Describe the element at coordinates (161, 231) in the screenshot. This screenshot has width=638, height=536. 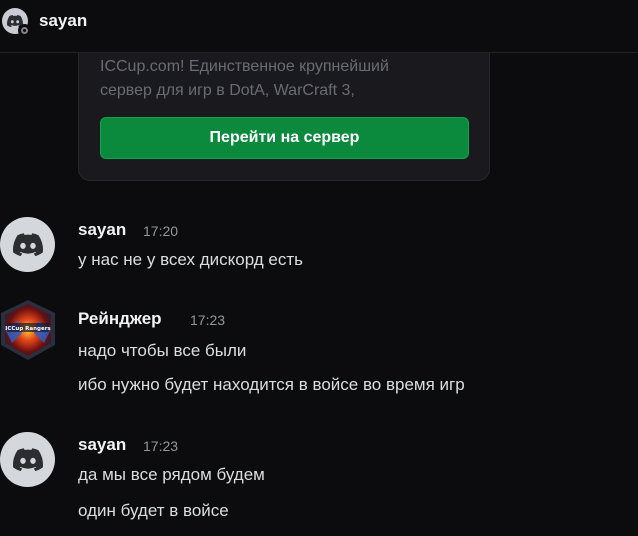
I see `message-timestamp: 17:20` at that location.